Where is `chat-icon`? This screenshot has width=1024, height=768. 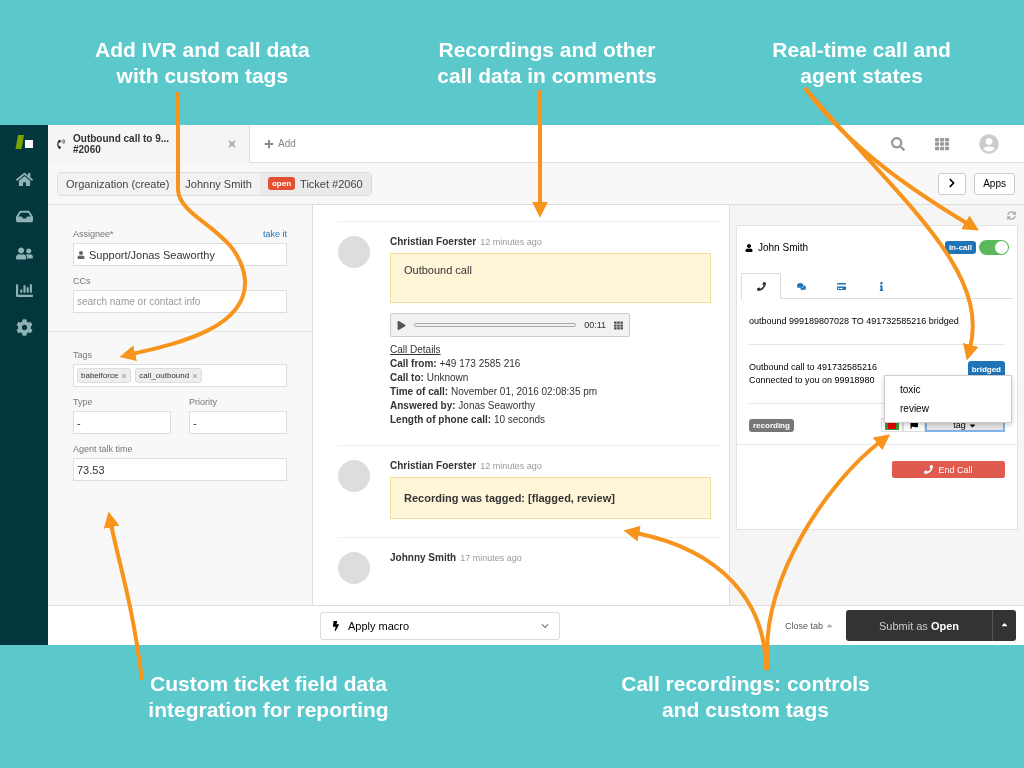
chat-icon is located at coordinates (801, 286).